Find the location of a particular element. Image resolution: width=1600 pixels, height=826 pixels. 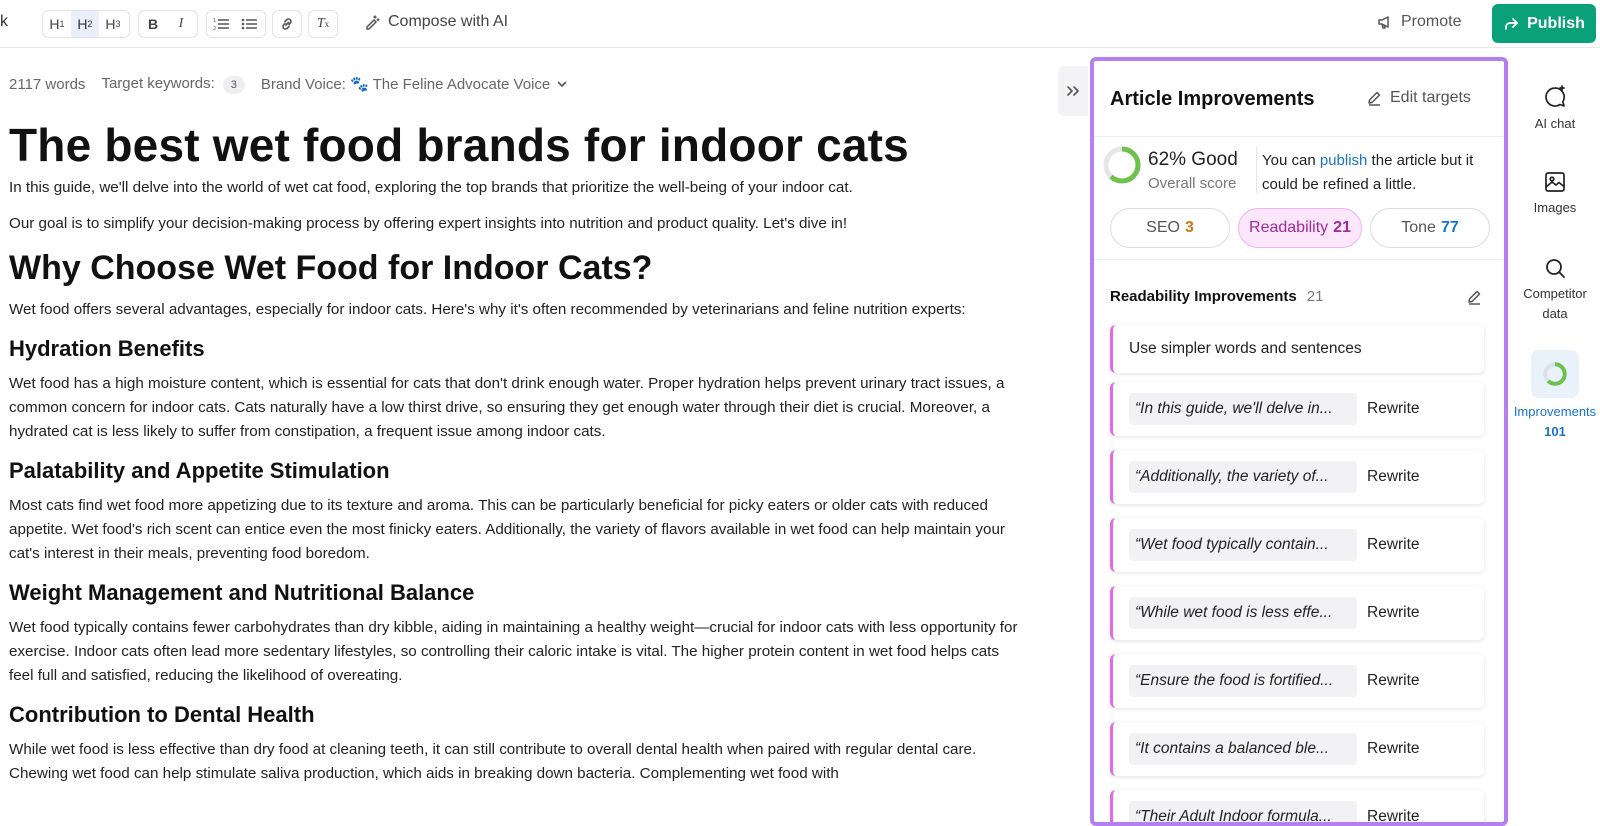

heading-why-wet-food: Why Choose Wet Food for Indoor Cats? is located at coordinates (517, 268).